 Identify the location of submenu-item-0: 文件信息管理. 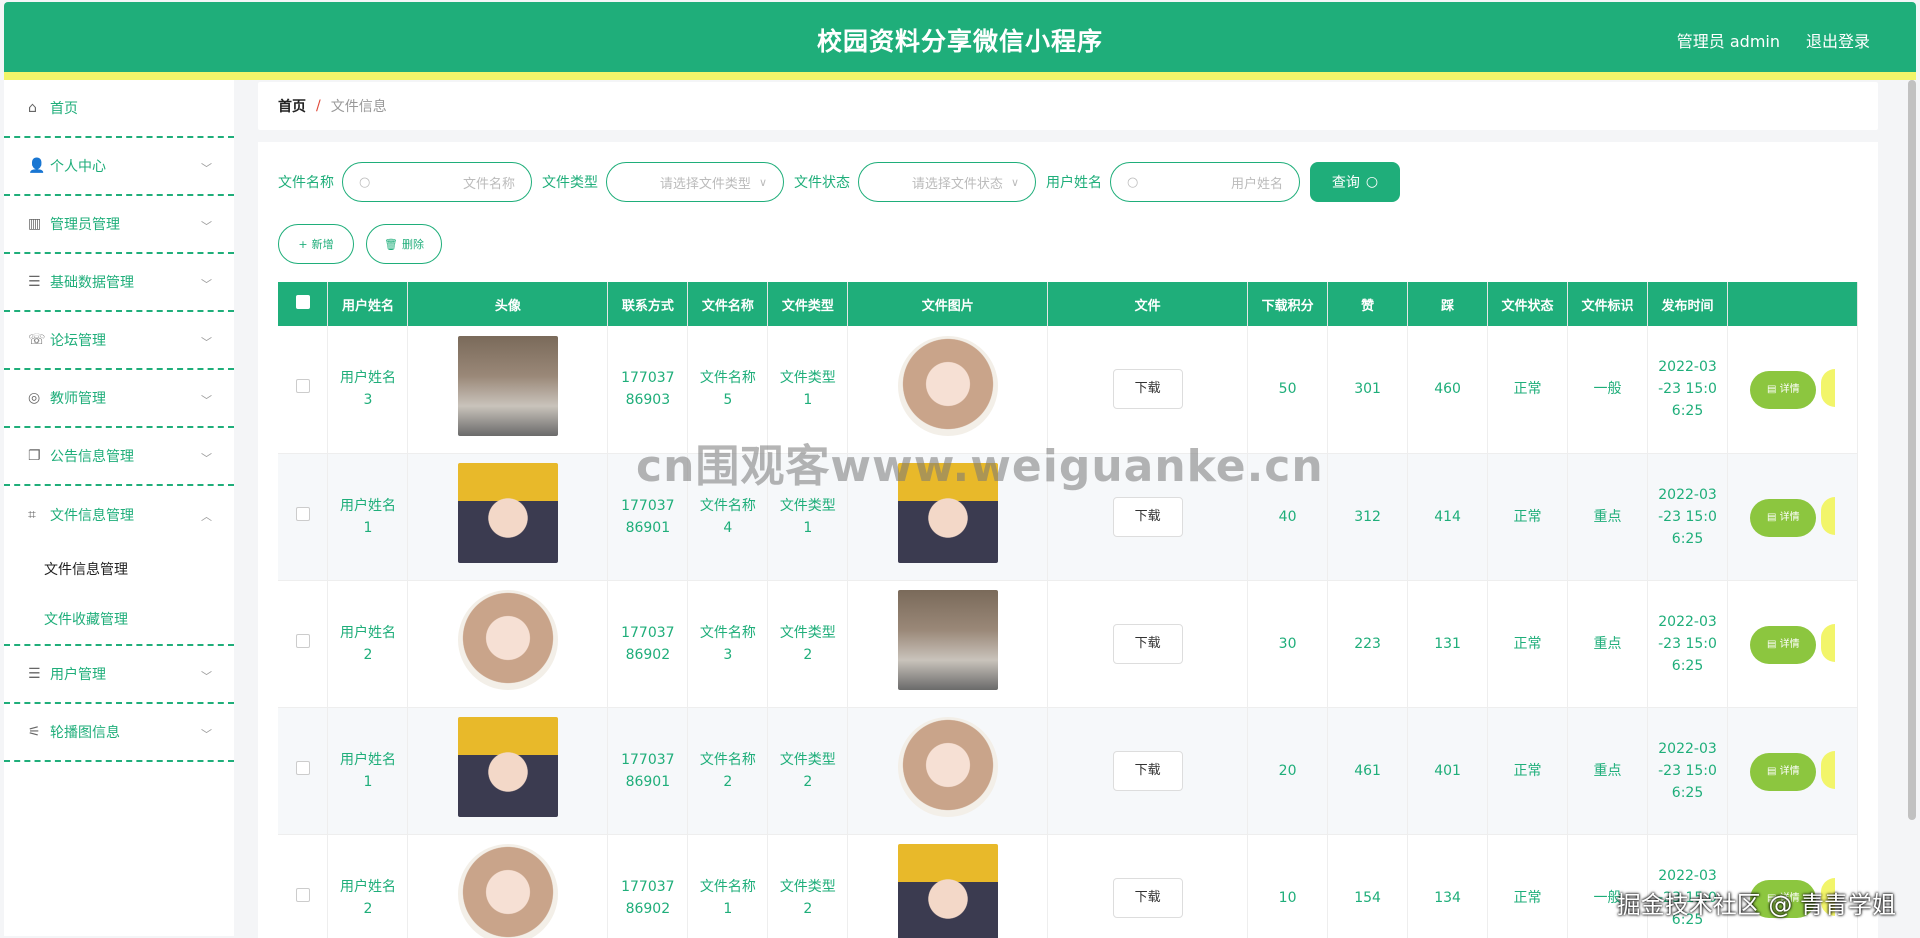
(119, 569).